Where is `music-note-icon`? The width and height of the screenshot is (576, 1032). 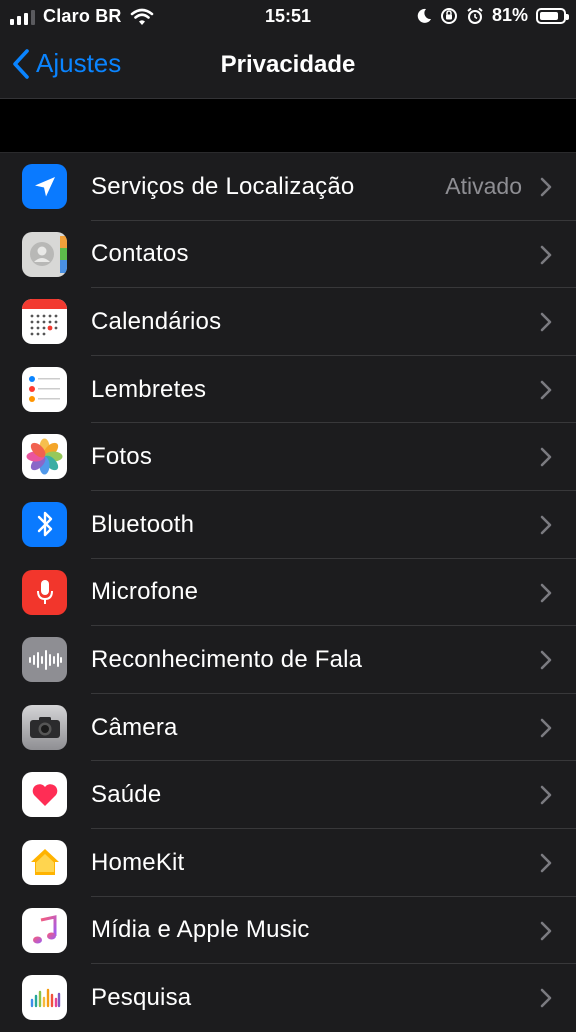
music-note-icon is located at coordinates (44, 930).